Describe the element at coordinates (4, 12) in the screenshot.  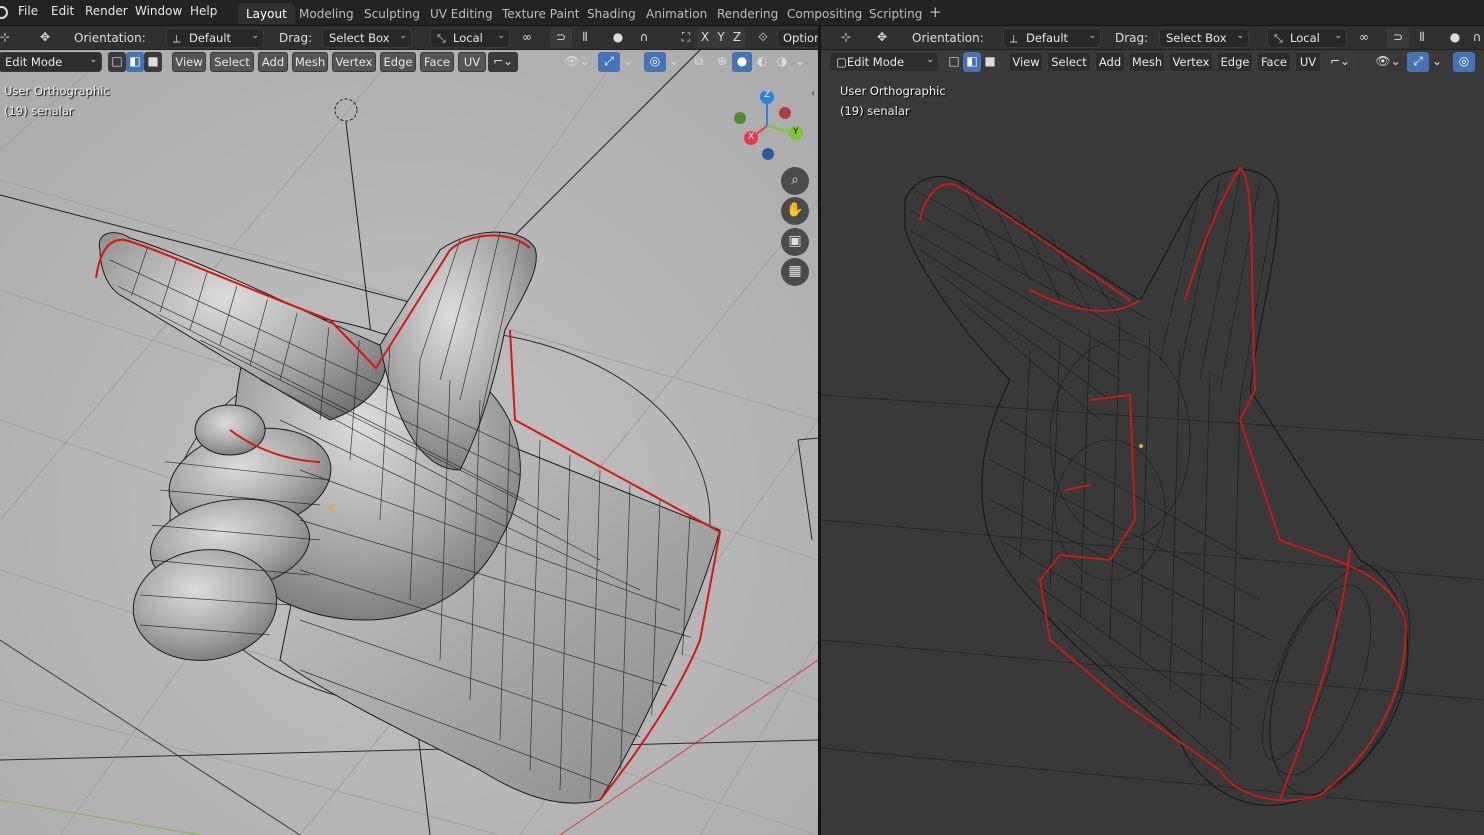
I see `blender-logo-icon` at that location.